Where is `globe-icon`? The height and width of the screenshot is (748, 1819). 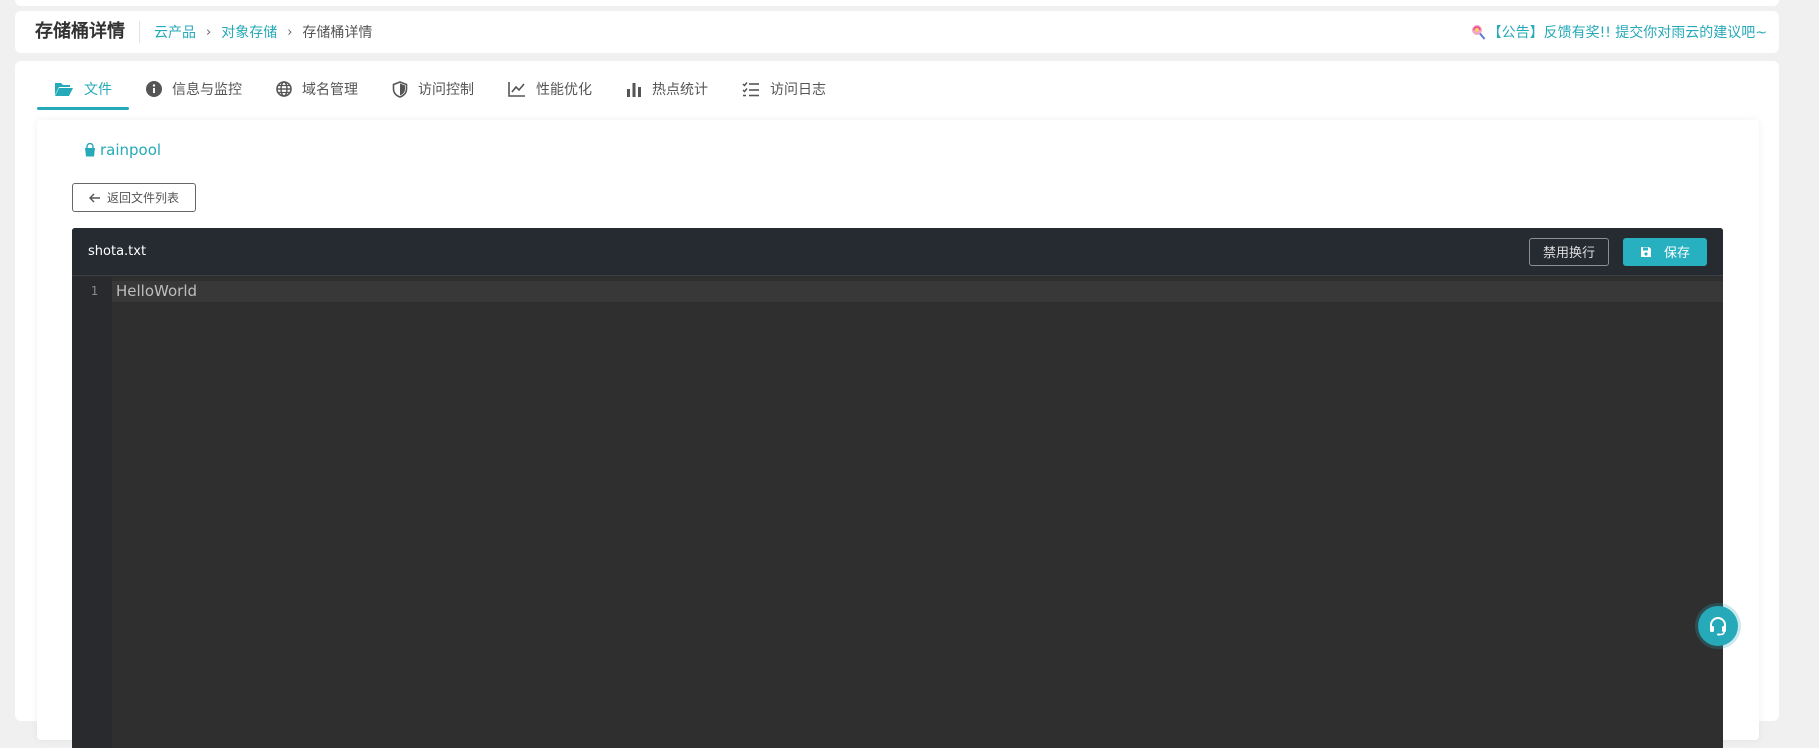 globe-icon is located at coordinates (284, 89).